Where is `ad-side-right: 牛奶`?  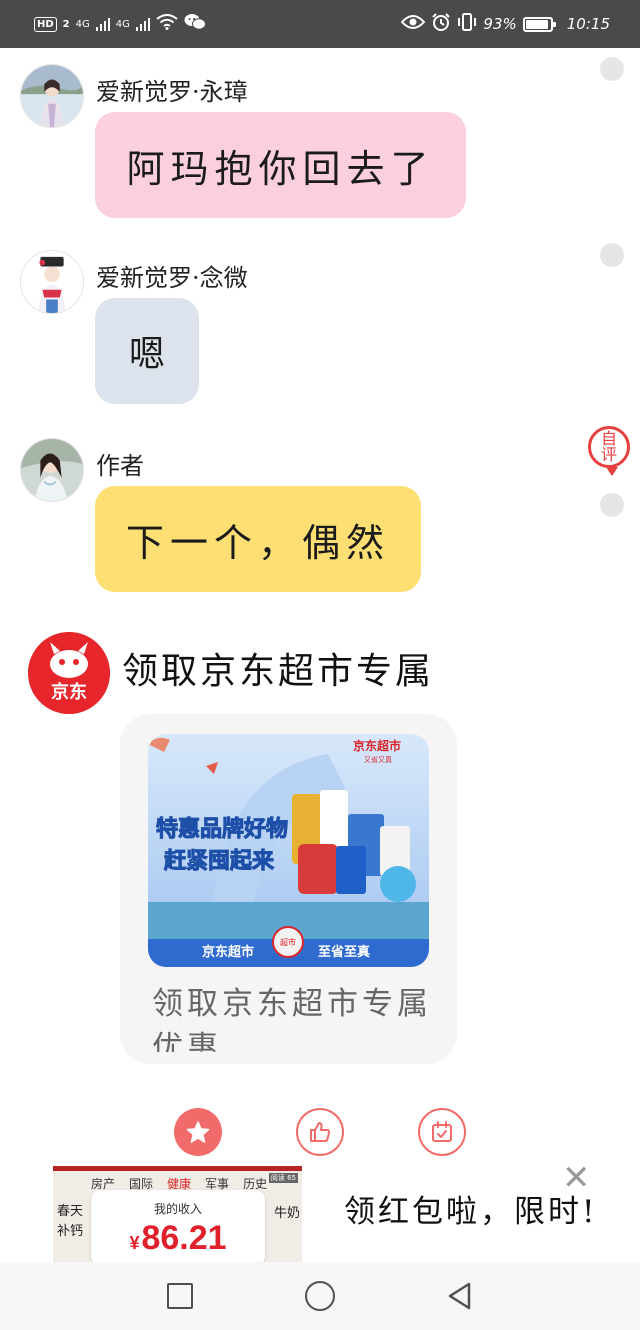
ad-side-right: 牛奶 is located at coordinates (286, 1213).